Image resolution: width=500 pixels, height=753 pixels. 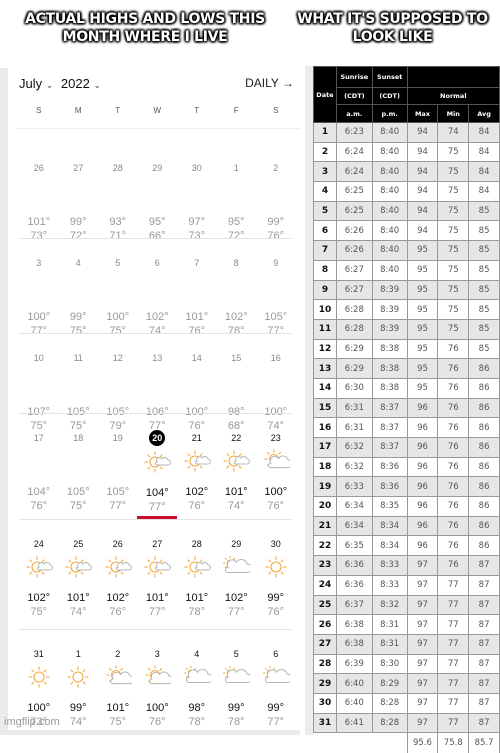 I want to click on calendar-day: 7 101° 76°, so click(x=197, y=289).